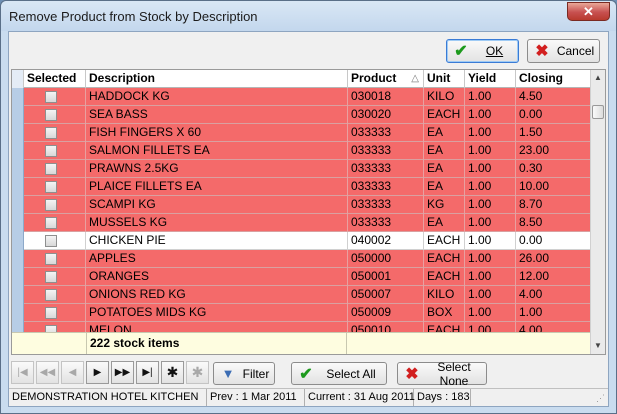 Image resolution: width=617 pixels, height=414 pixels. What do you see at coordinates (554, 205) in the screenshot?
I see `cell-closing: 8.70` at bounding box center [554, 205].